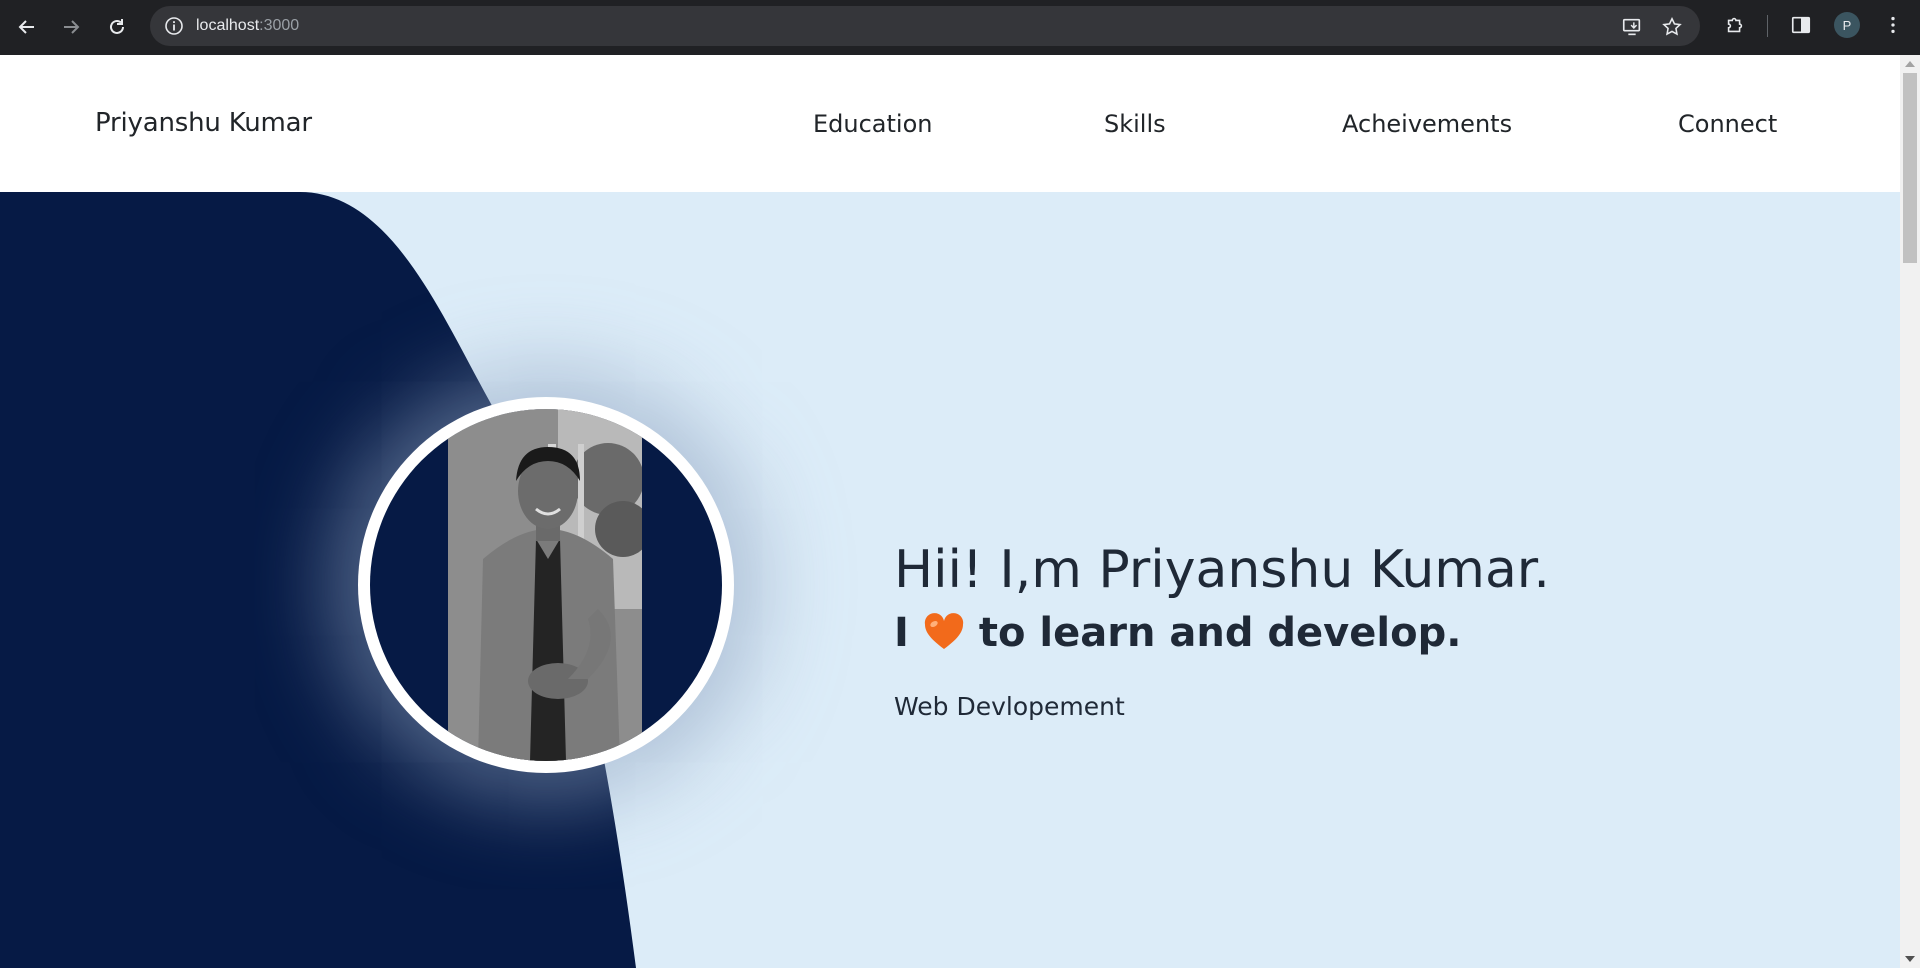  I want to click on star-icon, so click(1672, 27).